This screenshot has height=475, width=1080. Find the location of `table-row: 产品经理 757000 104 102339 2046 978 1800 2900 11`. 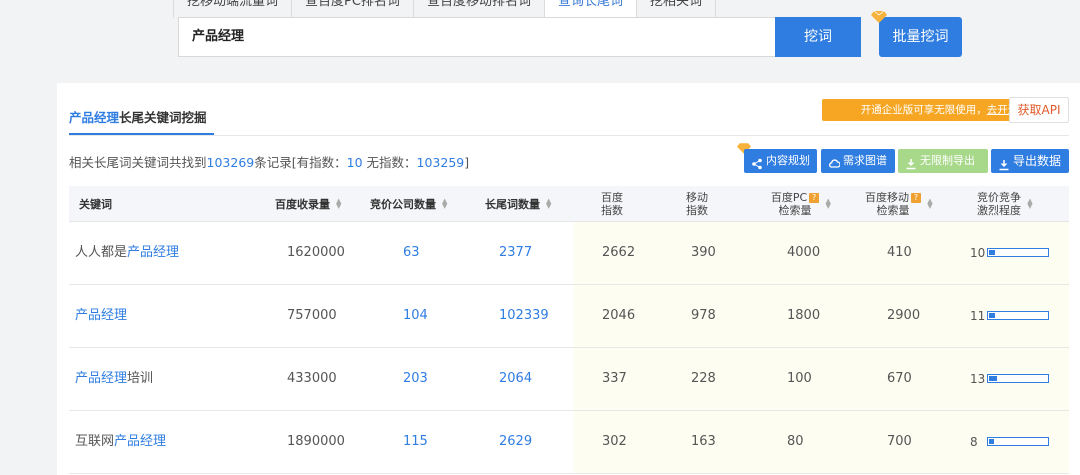

table-row: 产品经理 757000 104 102339 2046 978 1800 2900 11 is located at coordinates (569, 316).